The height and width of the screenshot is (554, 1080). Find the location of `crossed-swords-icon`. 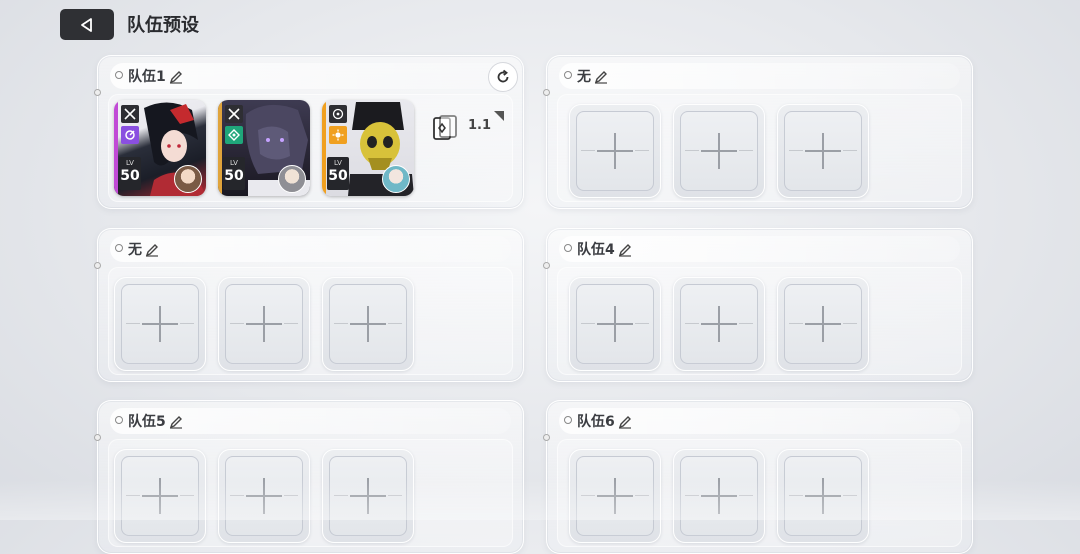

crossed-swords-icon is located at coordinates (130, 114).